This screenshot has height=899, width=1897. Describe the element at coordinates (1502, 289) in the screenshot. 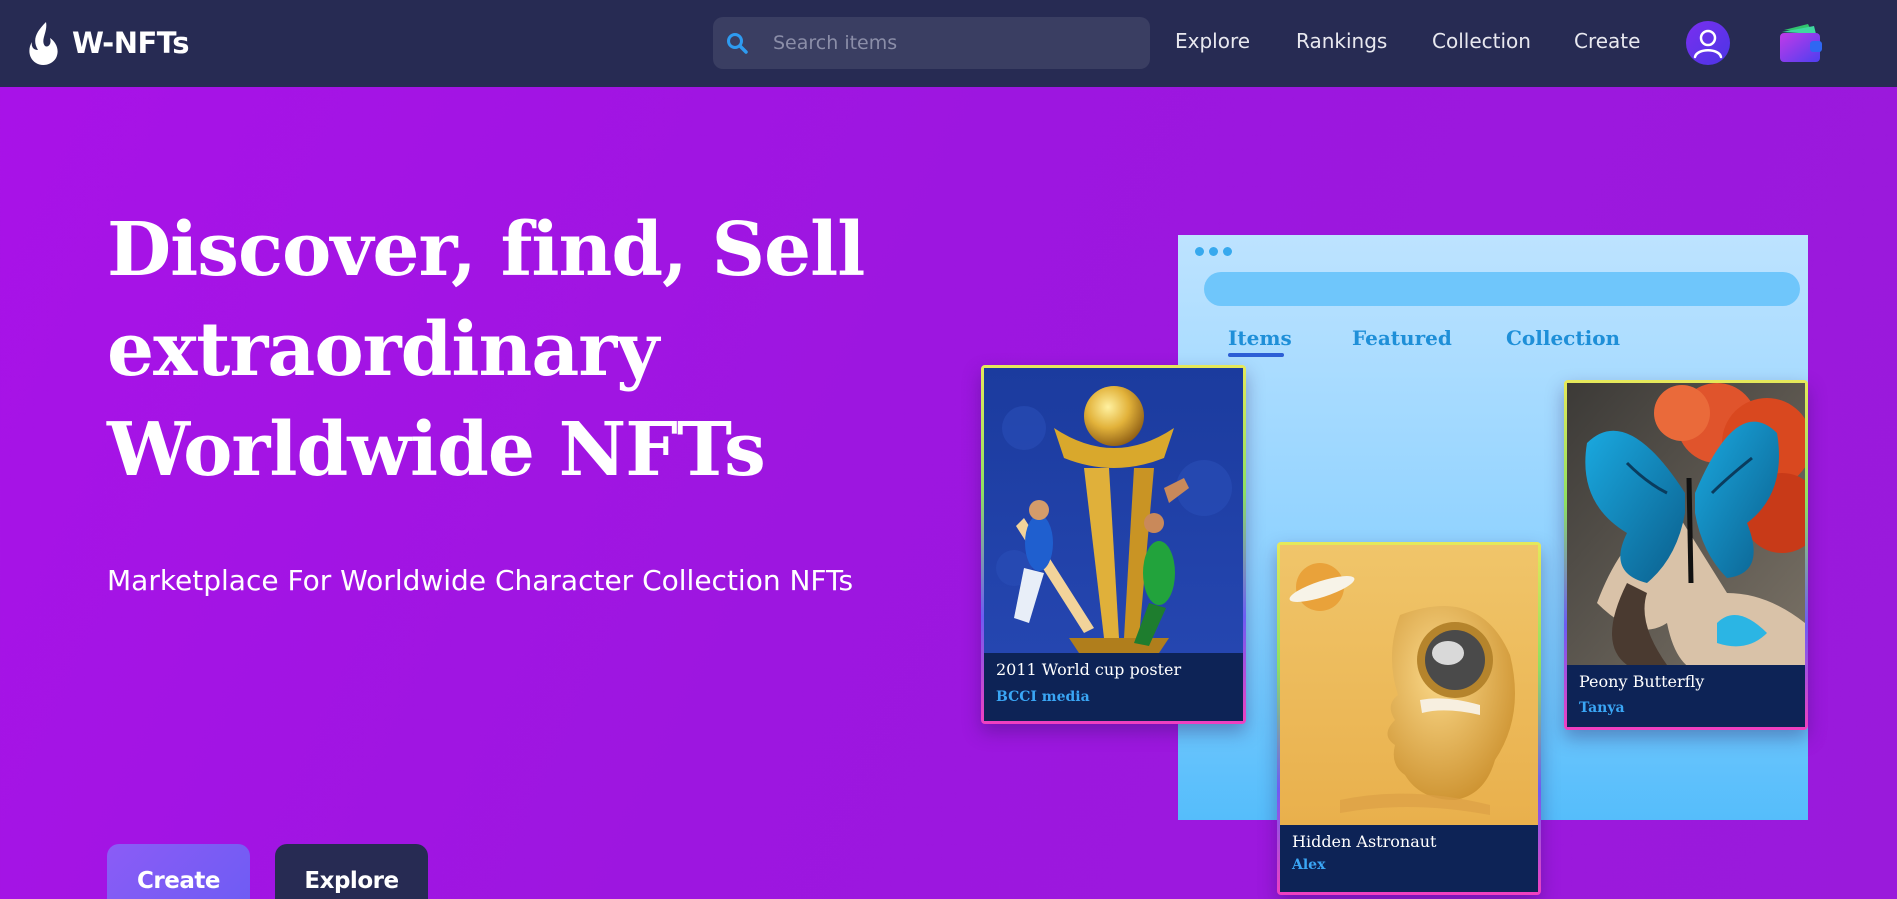

I see `mockup-address-bar` at that location.